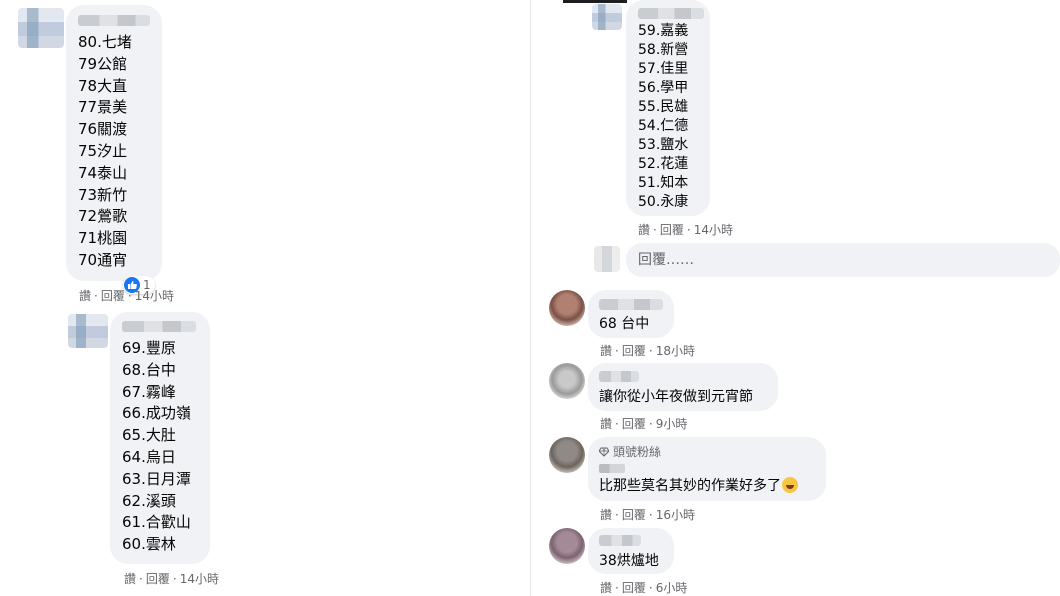 This screenshot has width=1060, height=596. I want to click on column-divider, so click(530, 298).